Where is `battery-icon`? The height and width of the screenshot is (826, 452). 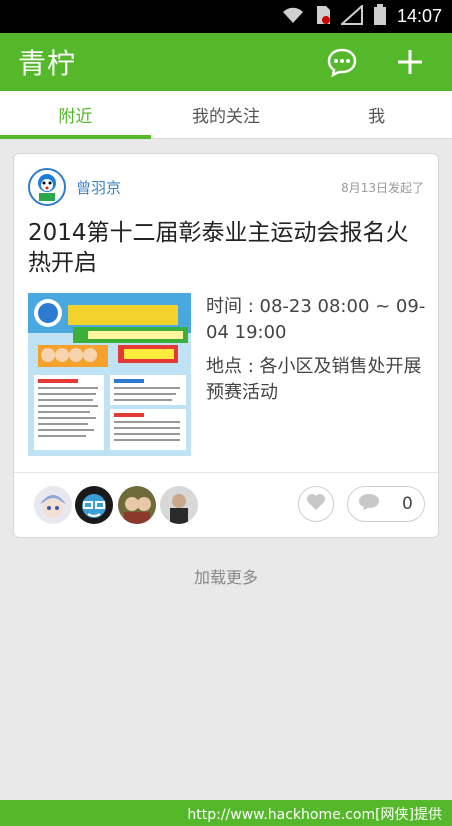 battery-icon is located at coordinates (380, 16).